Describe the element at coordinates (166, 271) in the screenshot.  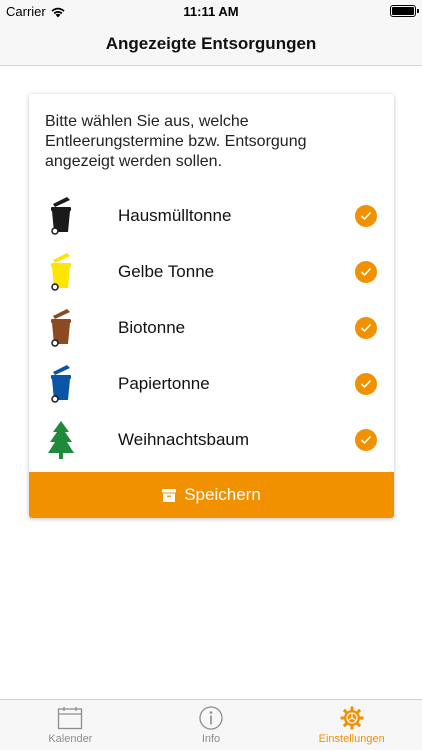
I see `option-label: Gelbe Tonne` at that location.